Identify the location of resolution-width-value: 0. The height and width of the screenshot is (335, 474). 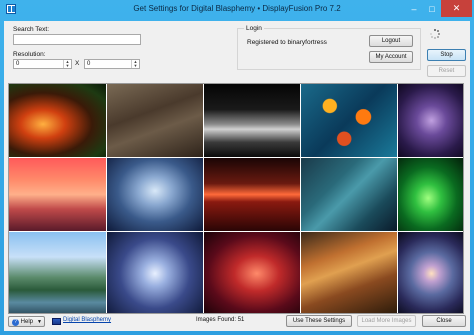
(18, 64).